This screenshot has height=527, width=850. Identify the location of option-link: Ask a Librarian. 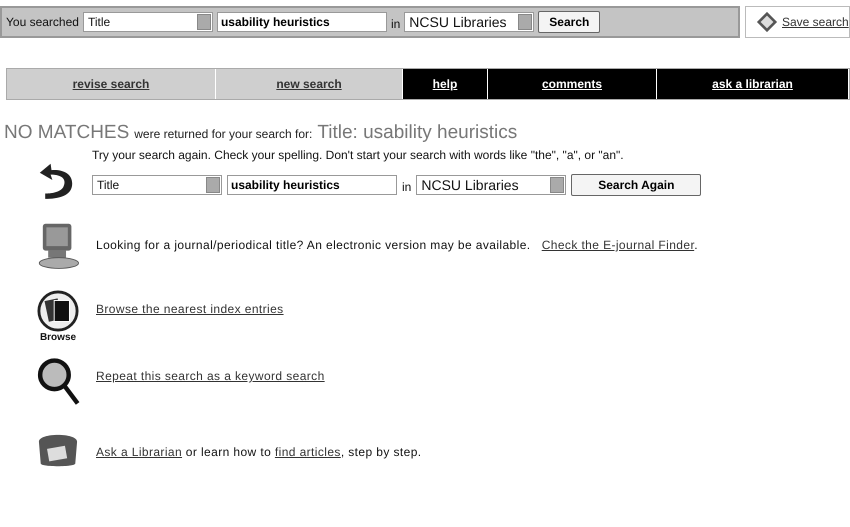
(139, 452).